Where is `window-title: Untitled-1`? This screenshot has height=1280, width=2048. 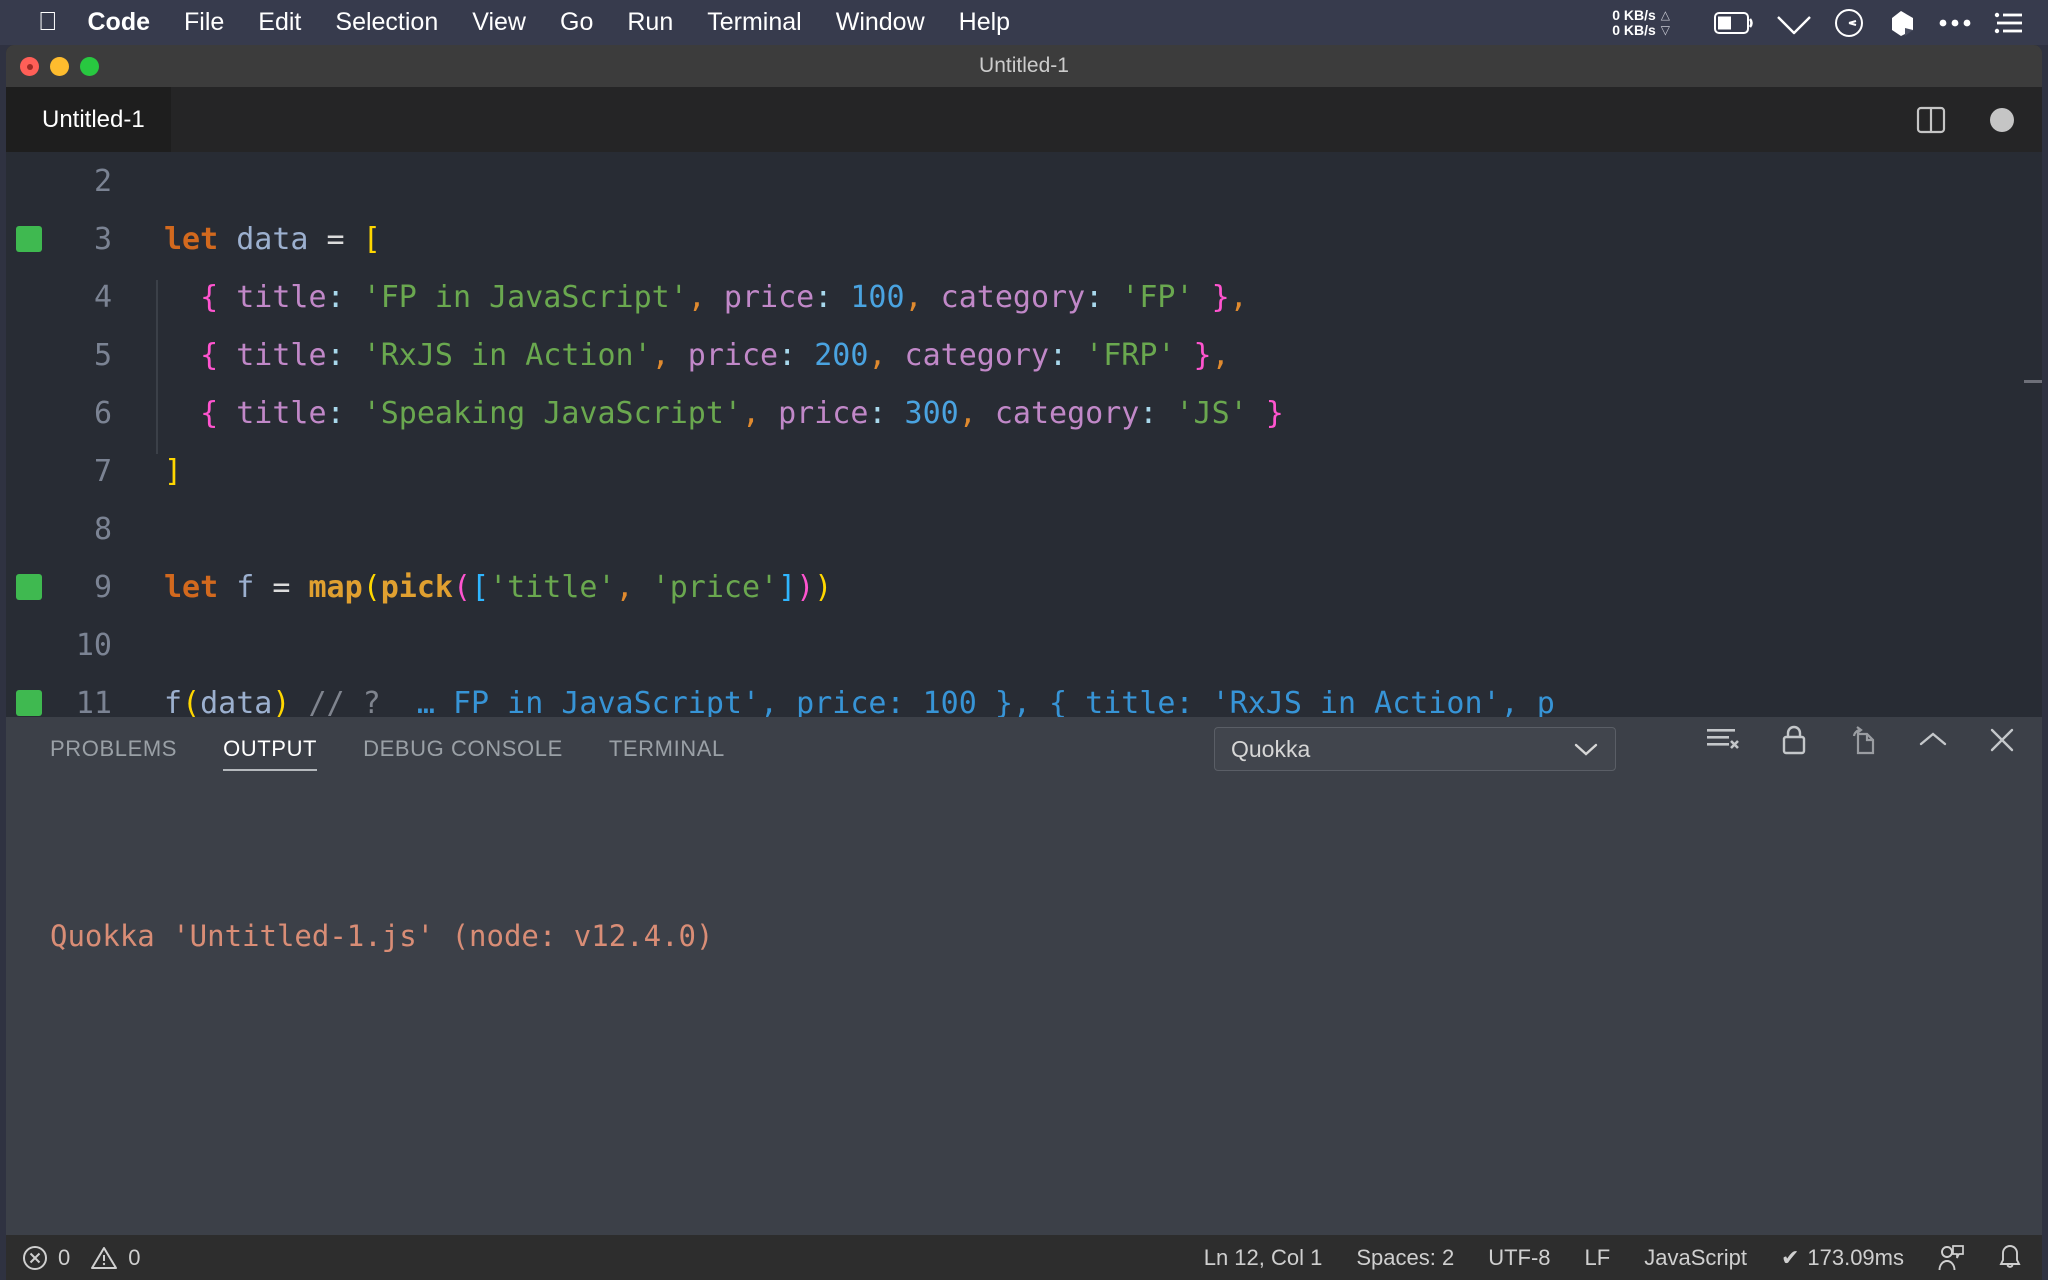 window-title: Untitled-1 is located at coordinates (1024, 65).